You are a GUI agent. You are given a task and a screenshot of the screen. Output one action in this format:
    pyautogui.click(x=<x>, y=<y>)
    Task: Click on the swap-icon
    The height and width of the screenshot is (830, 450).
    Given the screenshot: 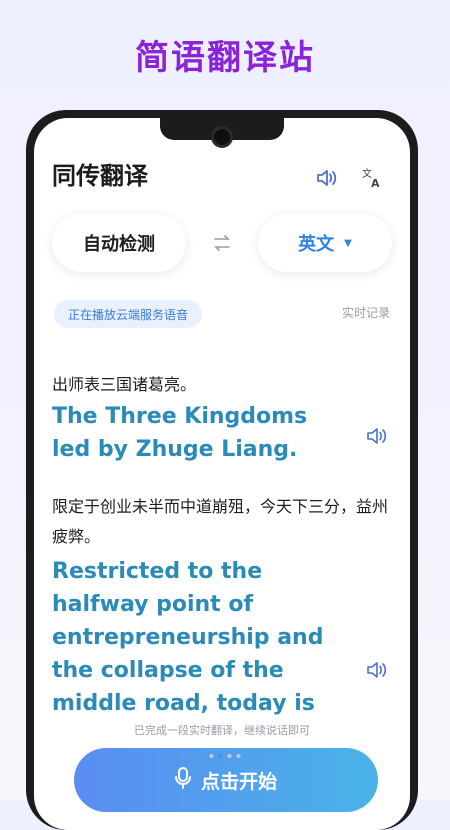 What is the action you would take?
    pyautogui.click(x=222, y=243)
    